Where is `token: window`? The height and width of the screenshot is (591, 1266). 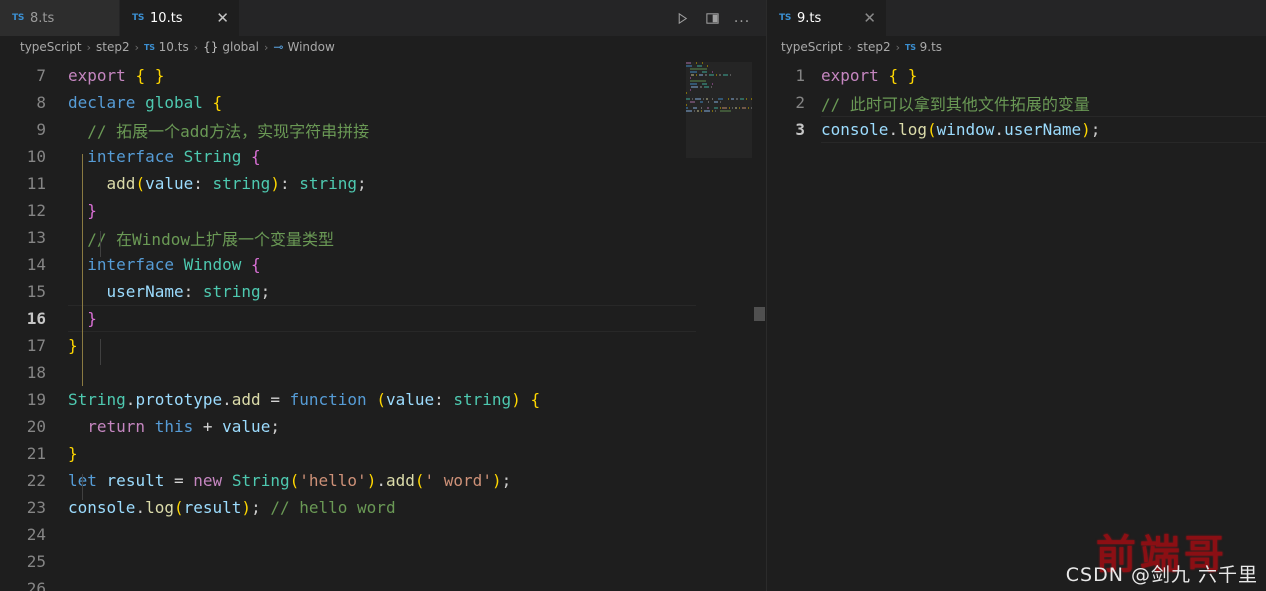 token: window is located at coordinates (965, 129).